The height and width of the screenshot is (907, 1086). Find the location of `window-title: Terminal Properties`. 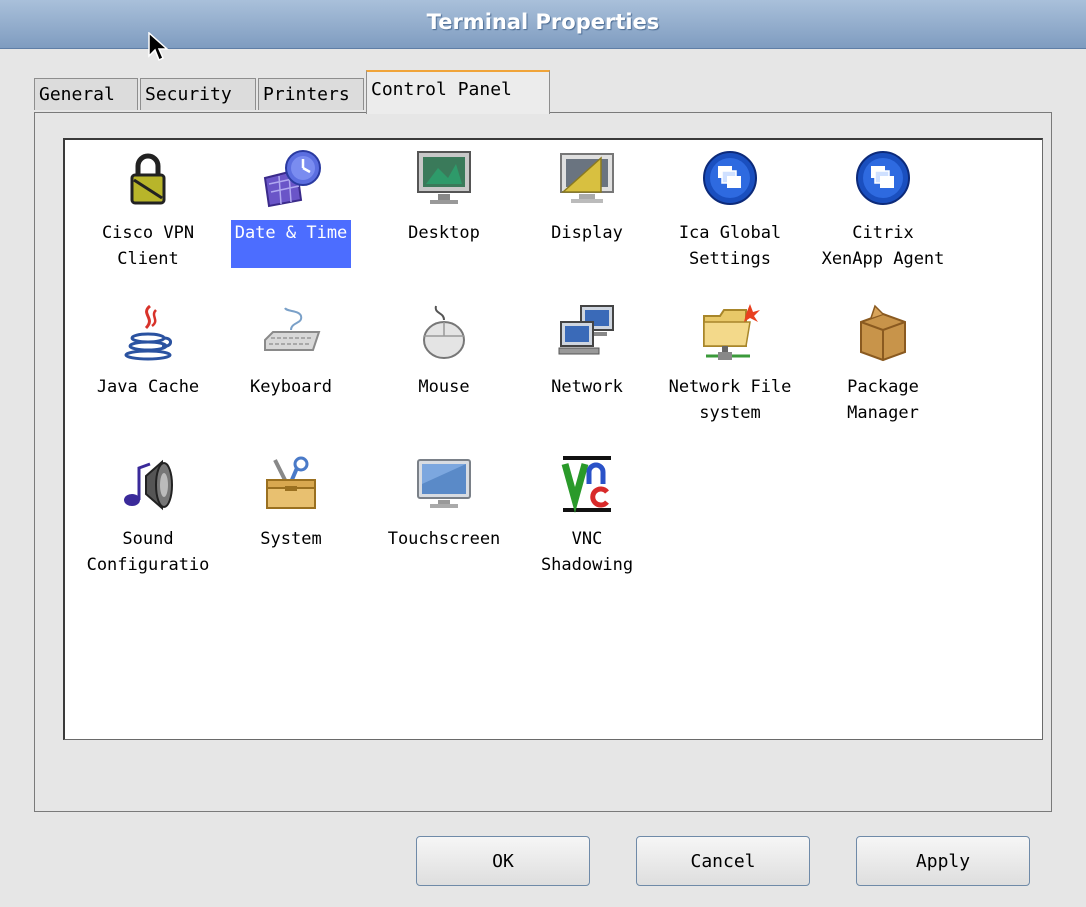

window-title: Terminal Properties is located at coordinates (543, 22).